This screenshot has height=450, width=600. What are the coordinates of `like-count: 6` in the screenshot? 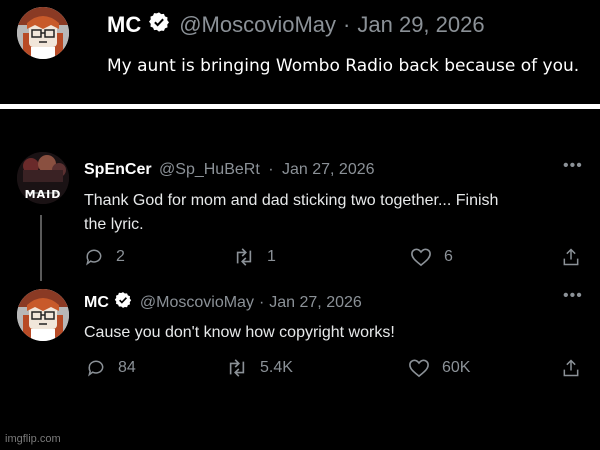 It's located at (448, 256).